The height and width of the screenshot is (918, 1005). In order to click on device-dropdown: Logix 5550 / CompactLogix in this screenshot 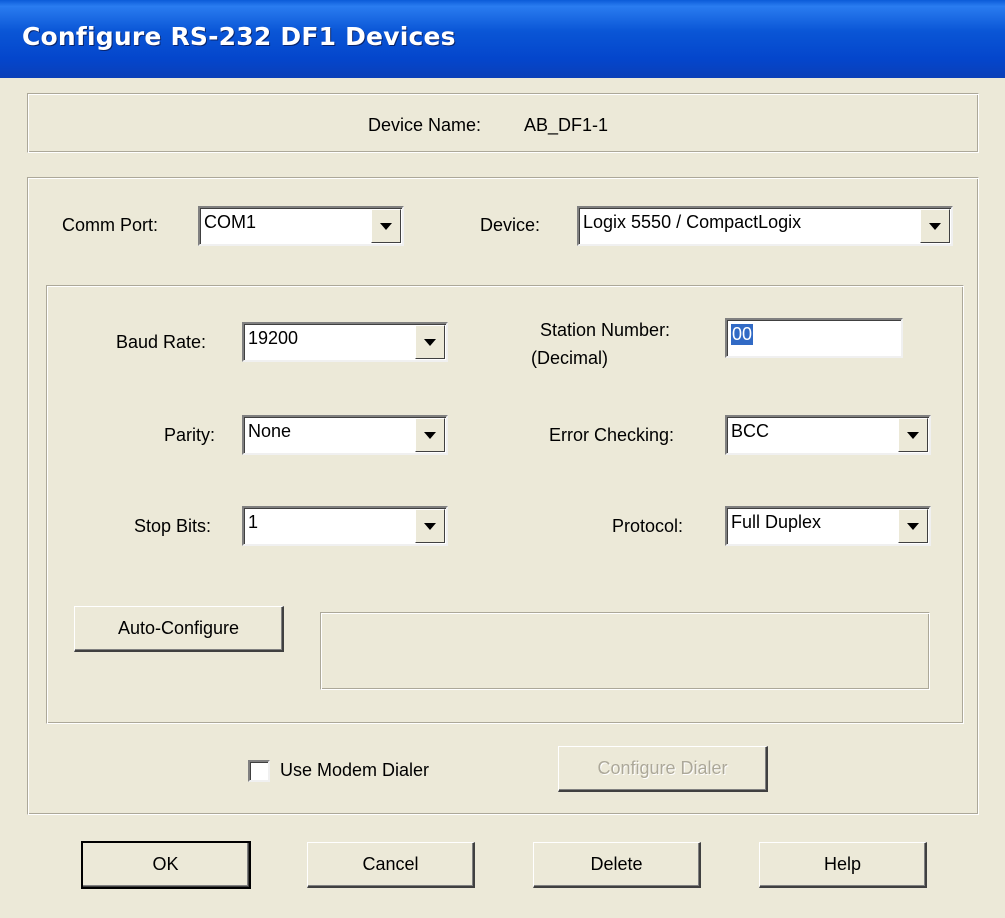, I will do `click(765, 226)`.